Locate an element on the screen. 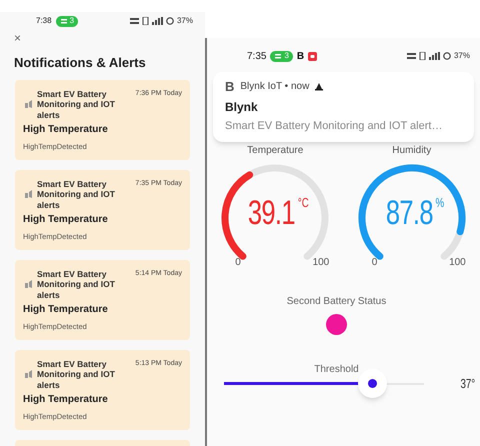 This screenshot has width=480, height=446. gauge-unit: % is located at coordinates (440, 202).